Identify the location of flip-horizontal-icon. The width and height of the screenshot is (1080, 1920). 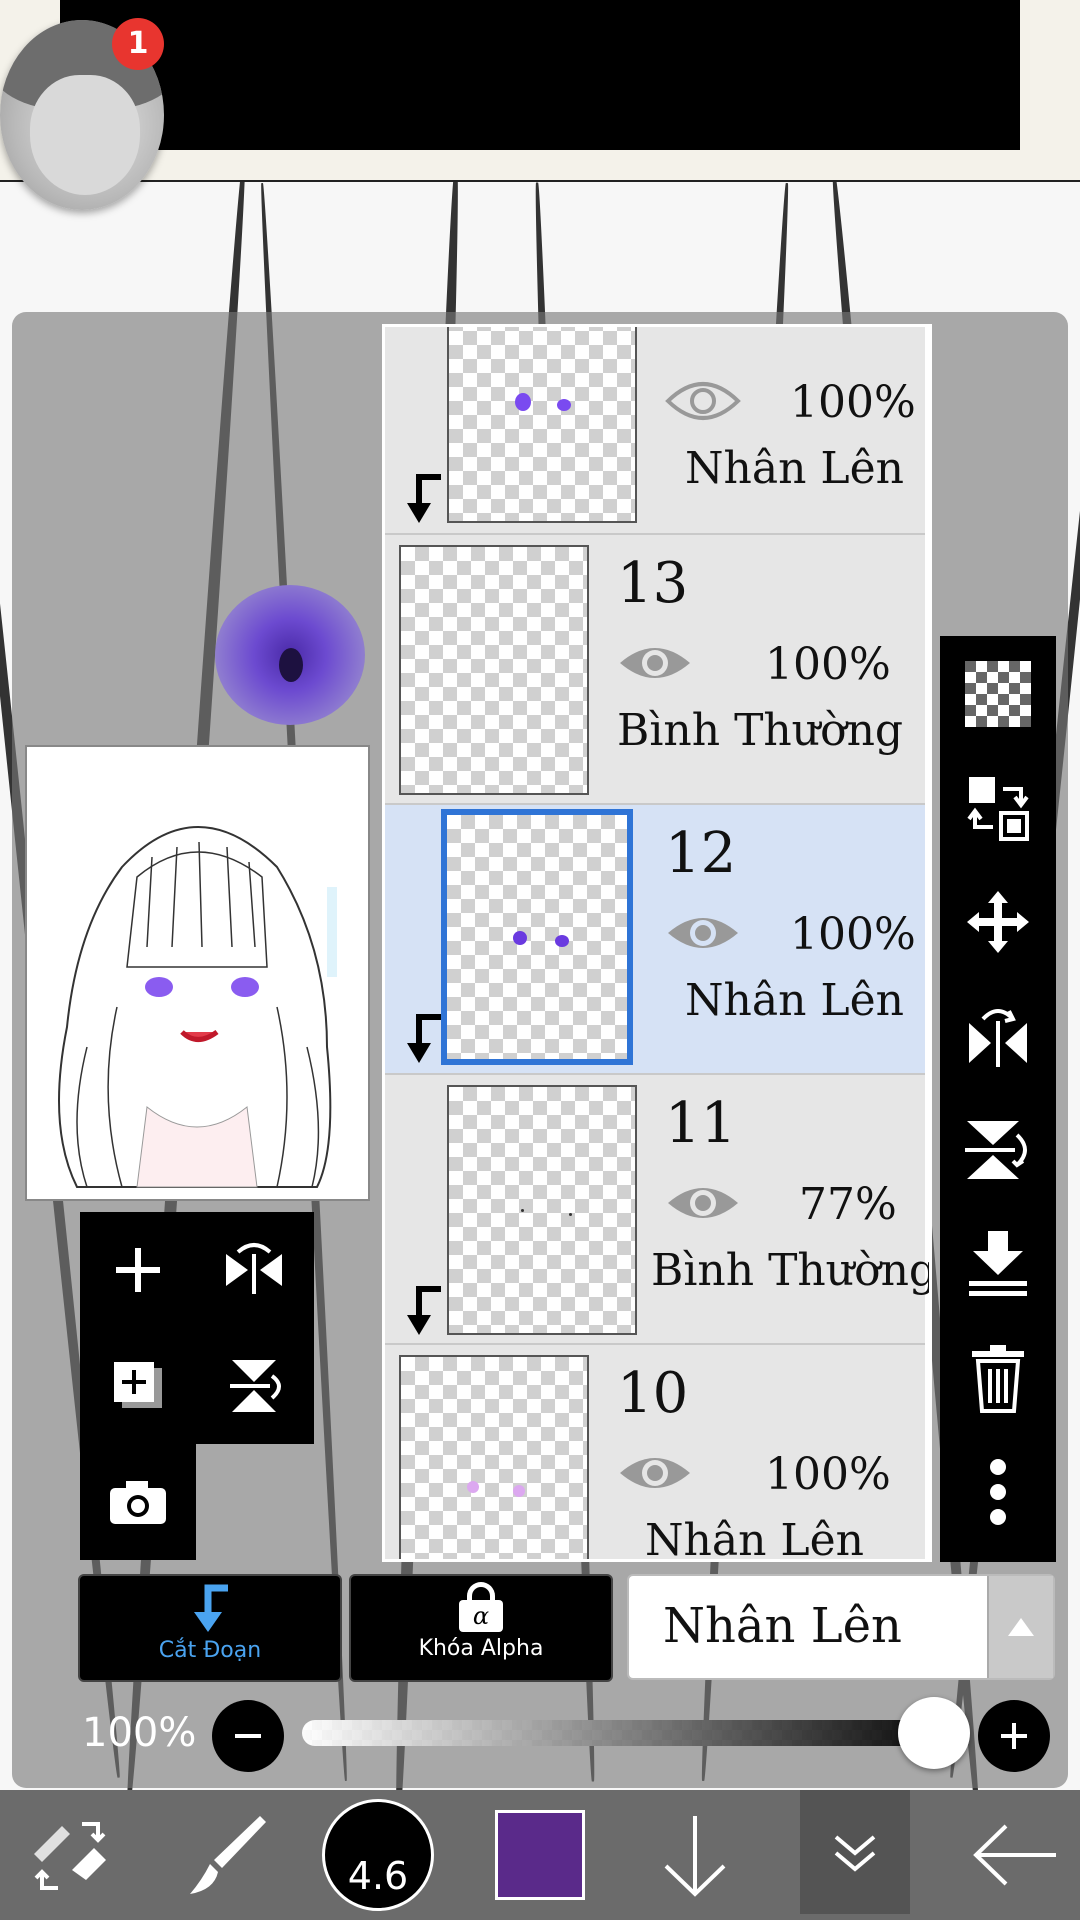
(998, 1038).